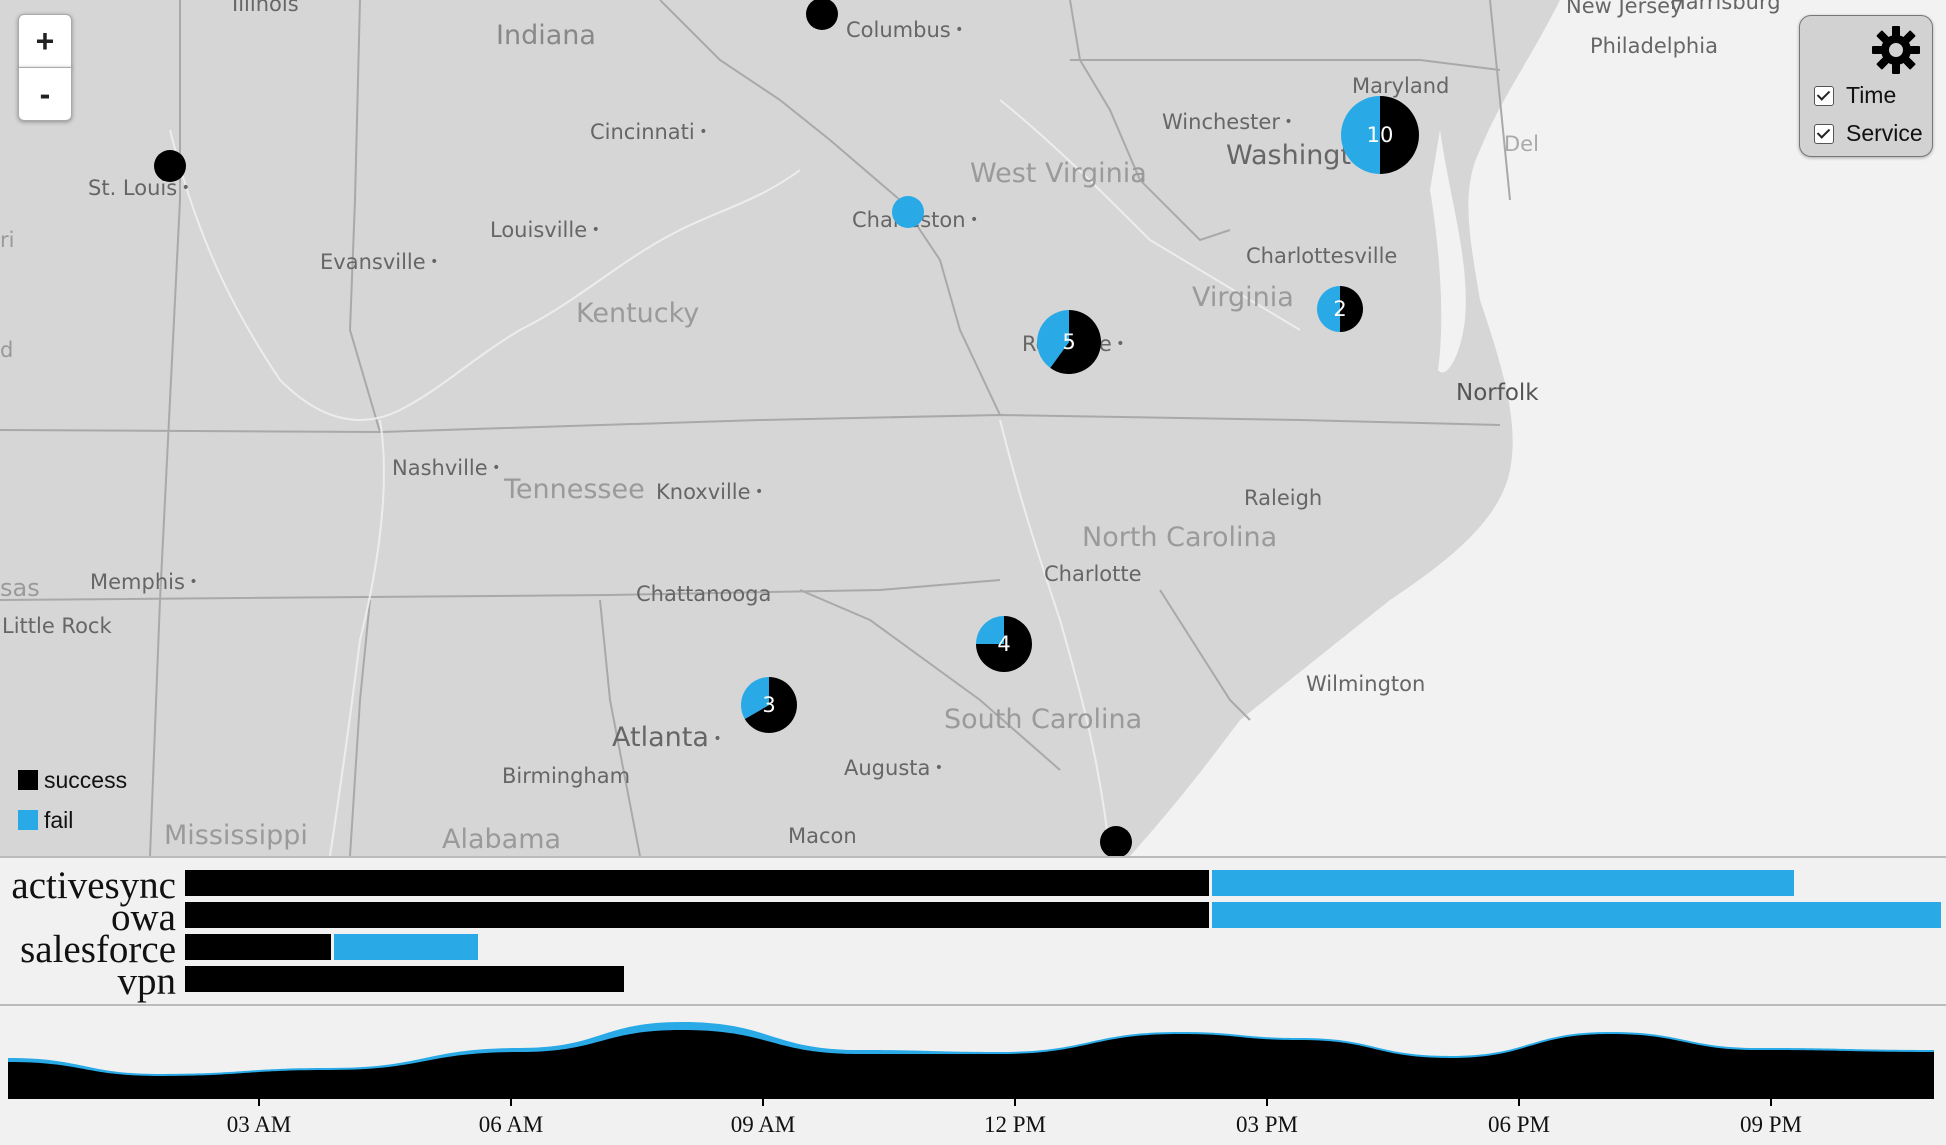  What do you see at coordinates (638, 313) in the screenshot?
I see `map-label-kentucky: Kentucky` at bounding box center [638, 313].